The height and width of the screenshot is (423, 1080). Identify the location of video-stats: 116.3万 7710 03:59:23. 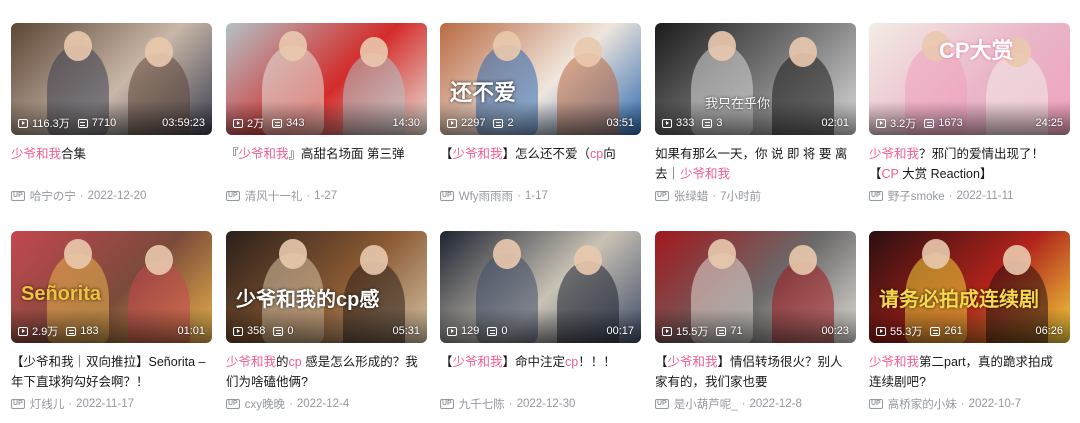
(111, 123).